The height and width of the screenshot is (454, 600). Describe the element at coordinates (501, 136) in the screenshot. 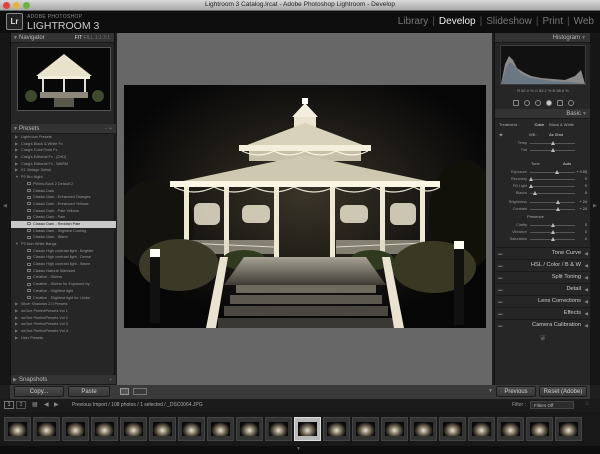

I see `eyedropper-icon: ⌖` at that location.